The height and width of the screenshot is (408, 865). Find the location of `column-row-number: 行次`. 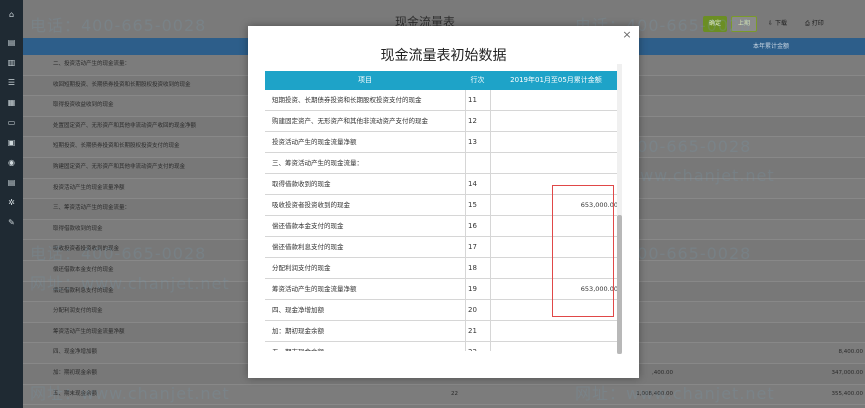

column-row-number: 行次 is located at coordinates (477, 80).